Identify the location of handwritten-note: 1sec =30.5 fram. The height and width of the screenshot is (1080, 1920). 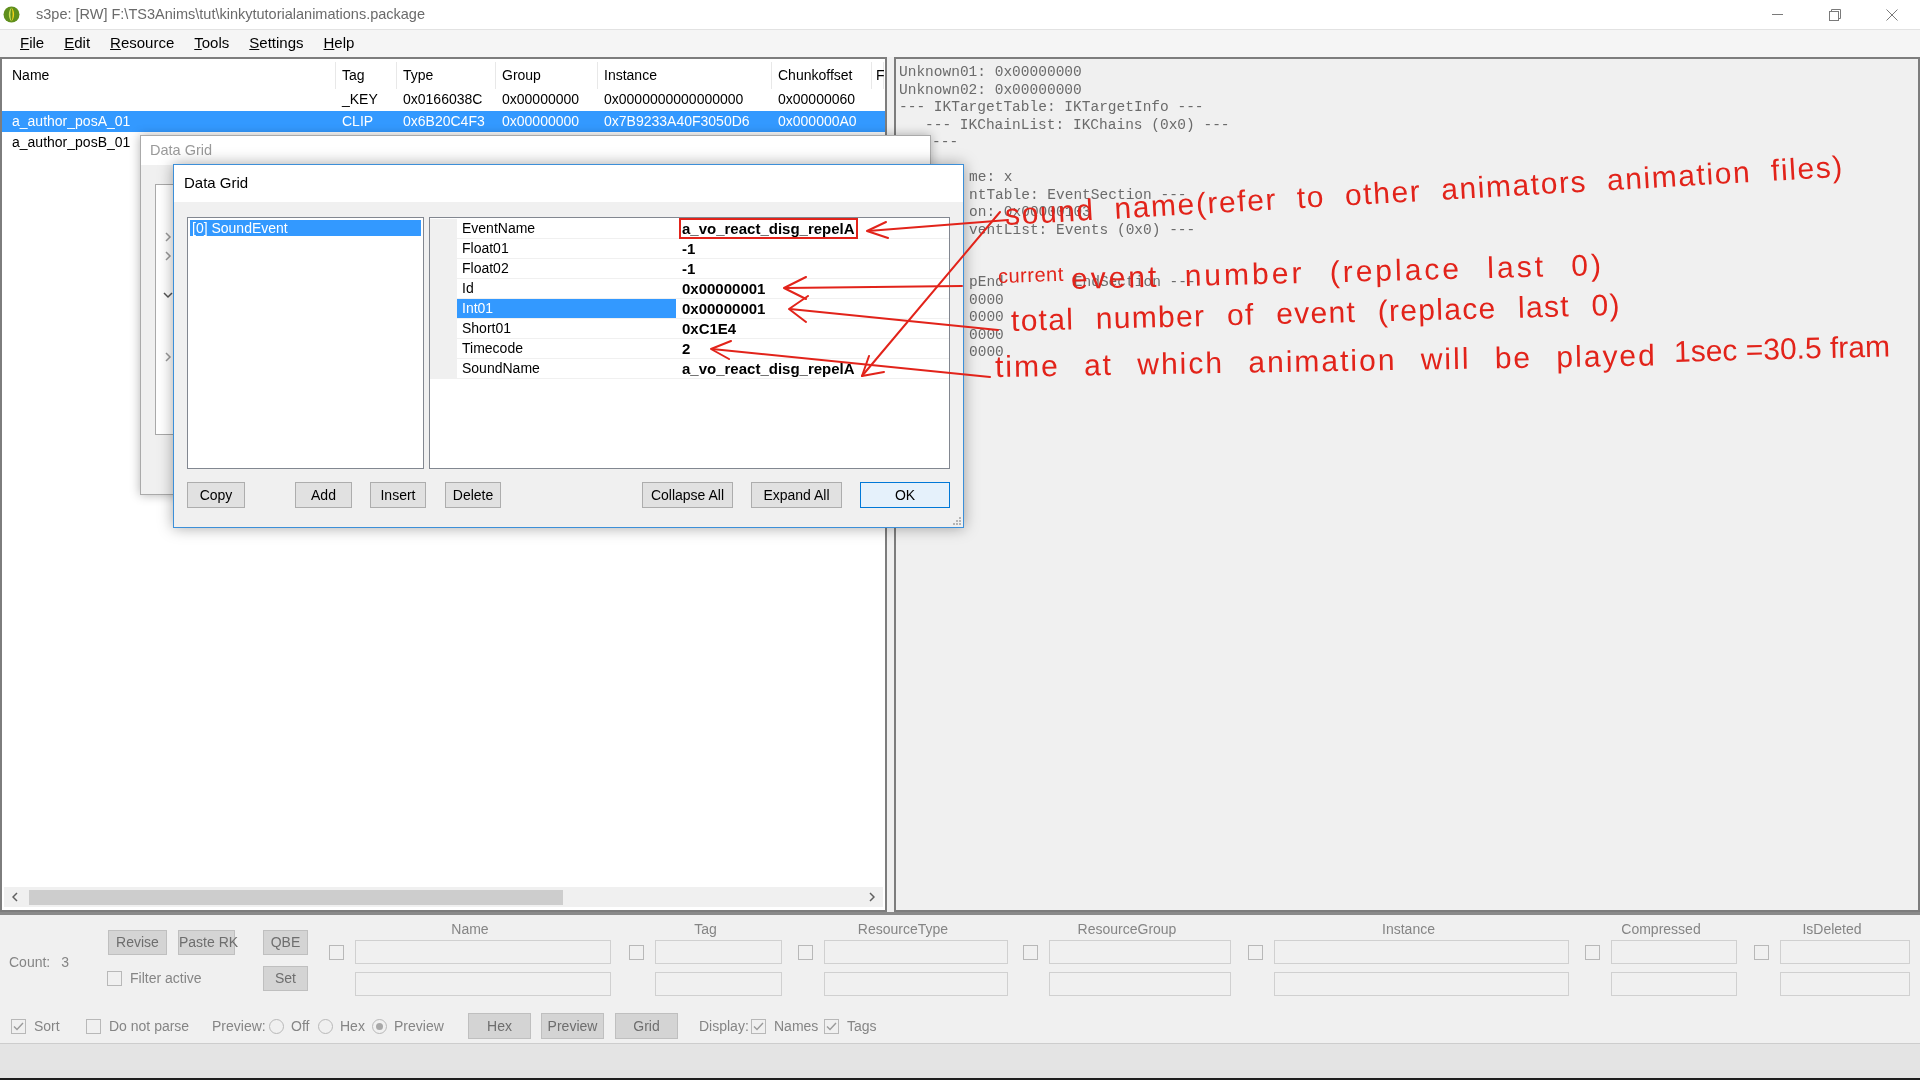
(1782, 349).